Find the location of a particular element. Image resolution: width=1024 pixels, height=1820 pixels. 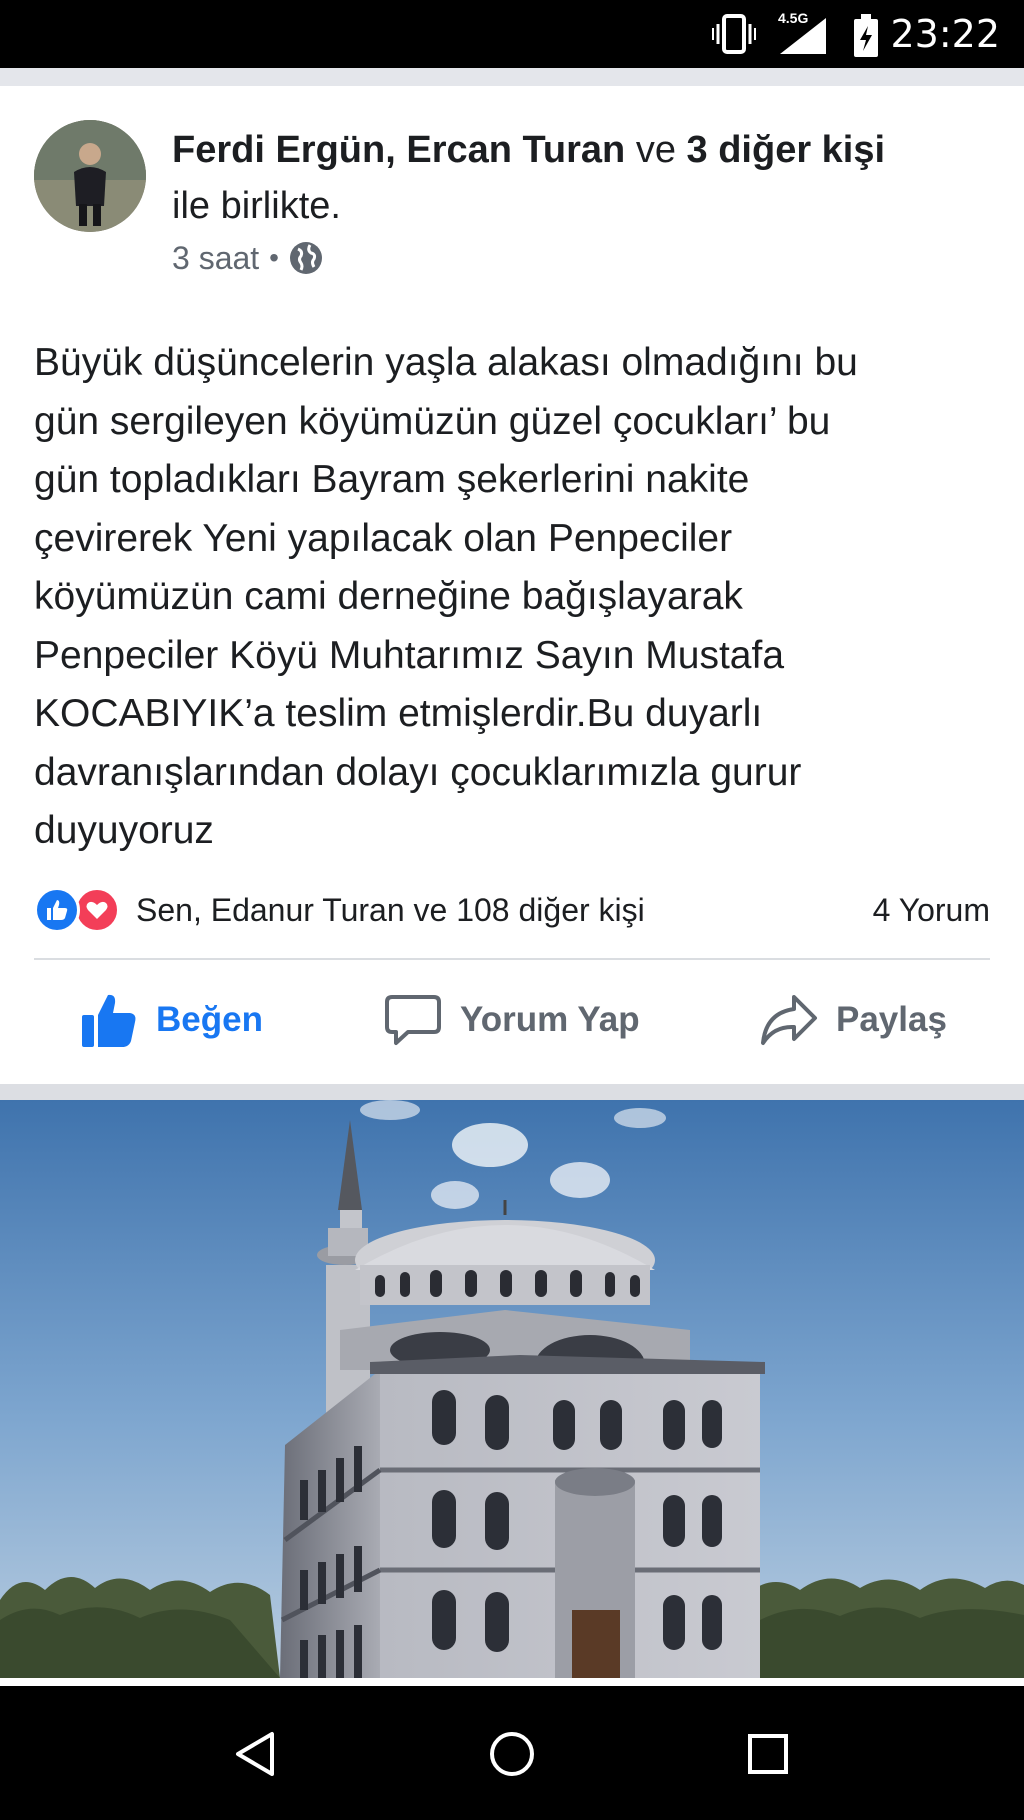

post-actions: Beğen Yorum Yap Paylaş is located at coordinates (512, 1020).